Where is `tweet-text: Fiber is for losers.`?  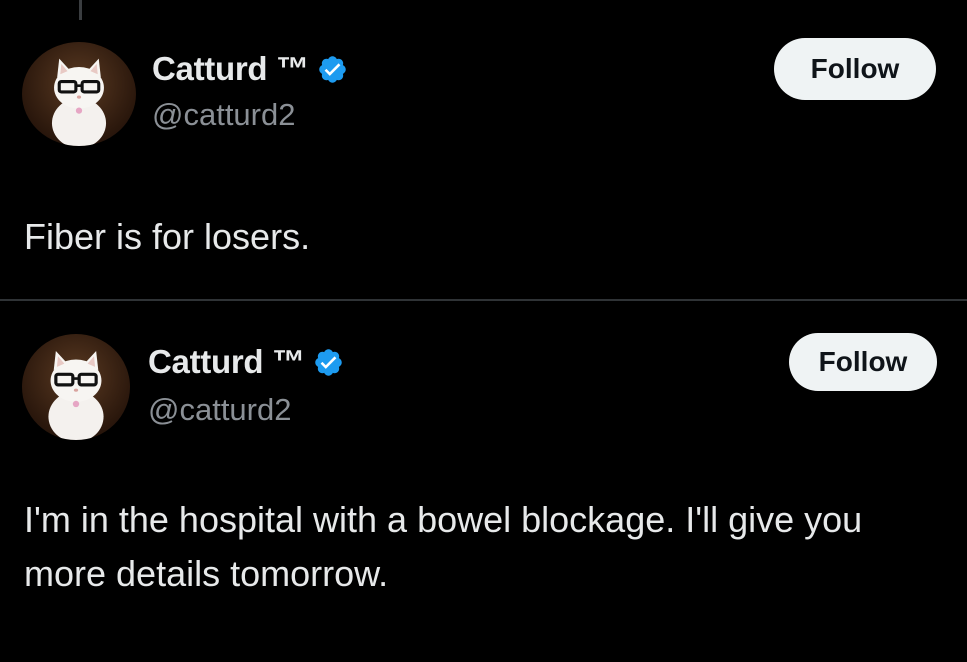
tweet-text: Fiber is for losers. is located at coordinates (167, 236).